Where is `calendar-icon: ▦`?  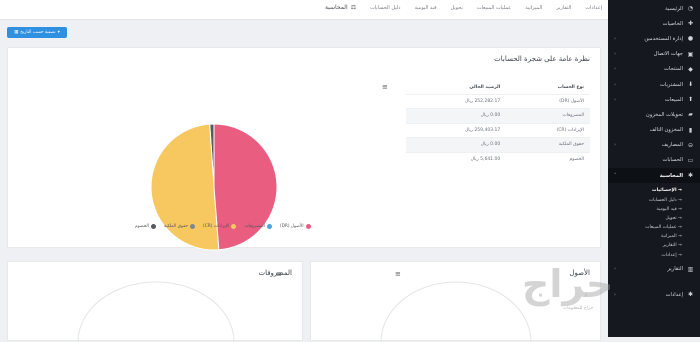
calendar-icon: ▦ is located at coordinates (16, 32).